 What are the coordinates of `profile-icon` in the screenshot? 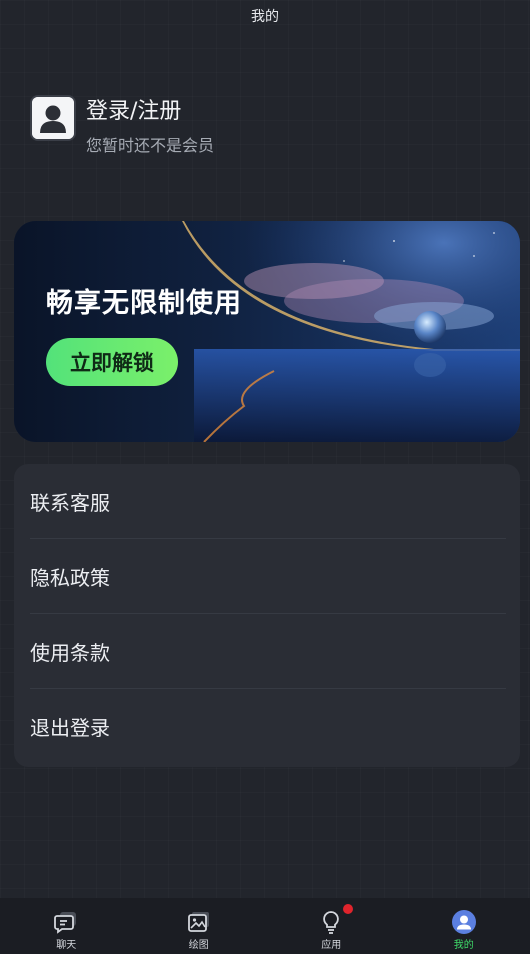 It's located at (463, 922).